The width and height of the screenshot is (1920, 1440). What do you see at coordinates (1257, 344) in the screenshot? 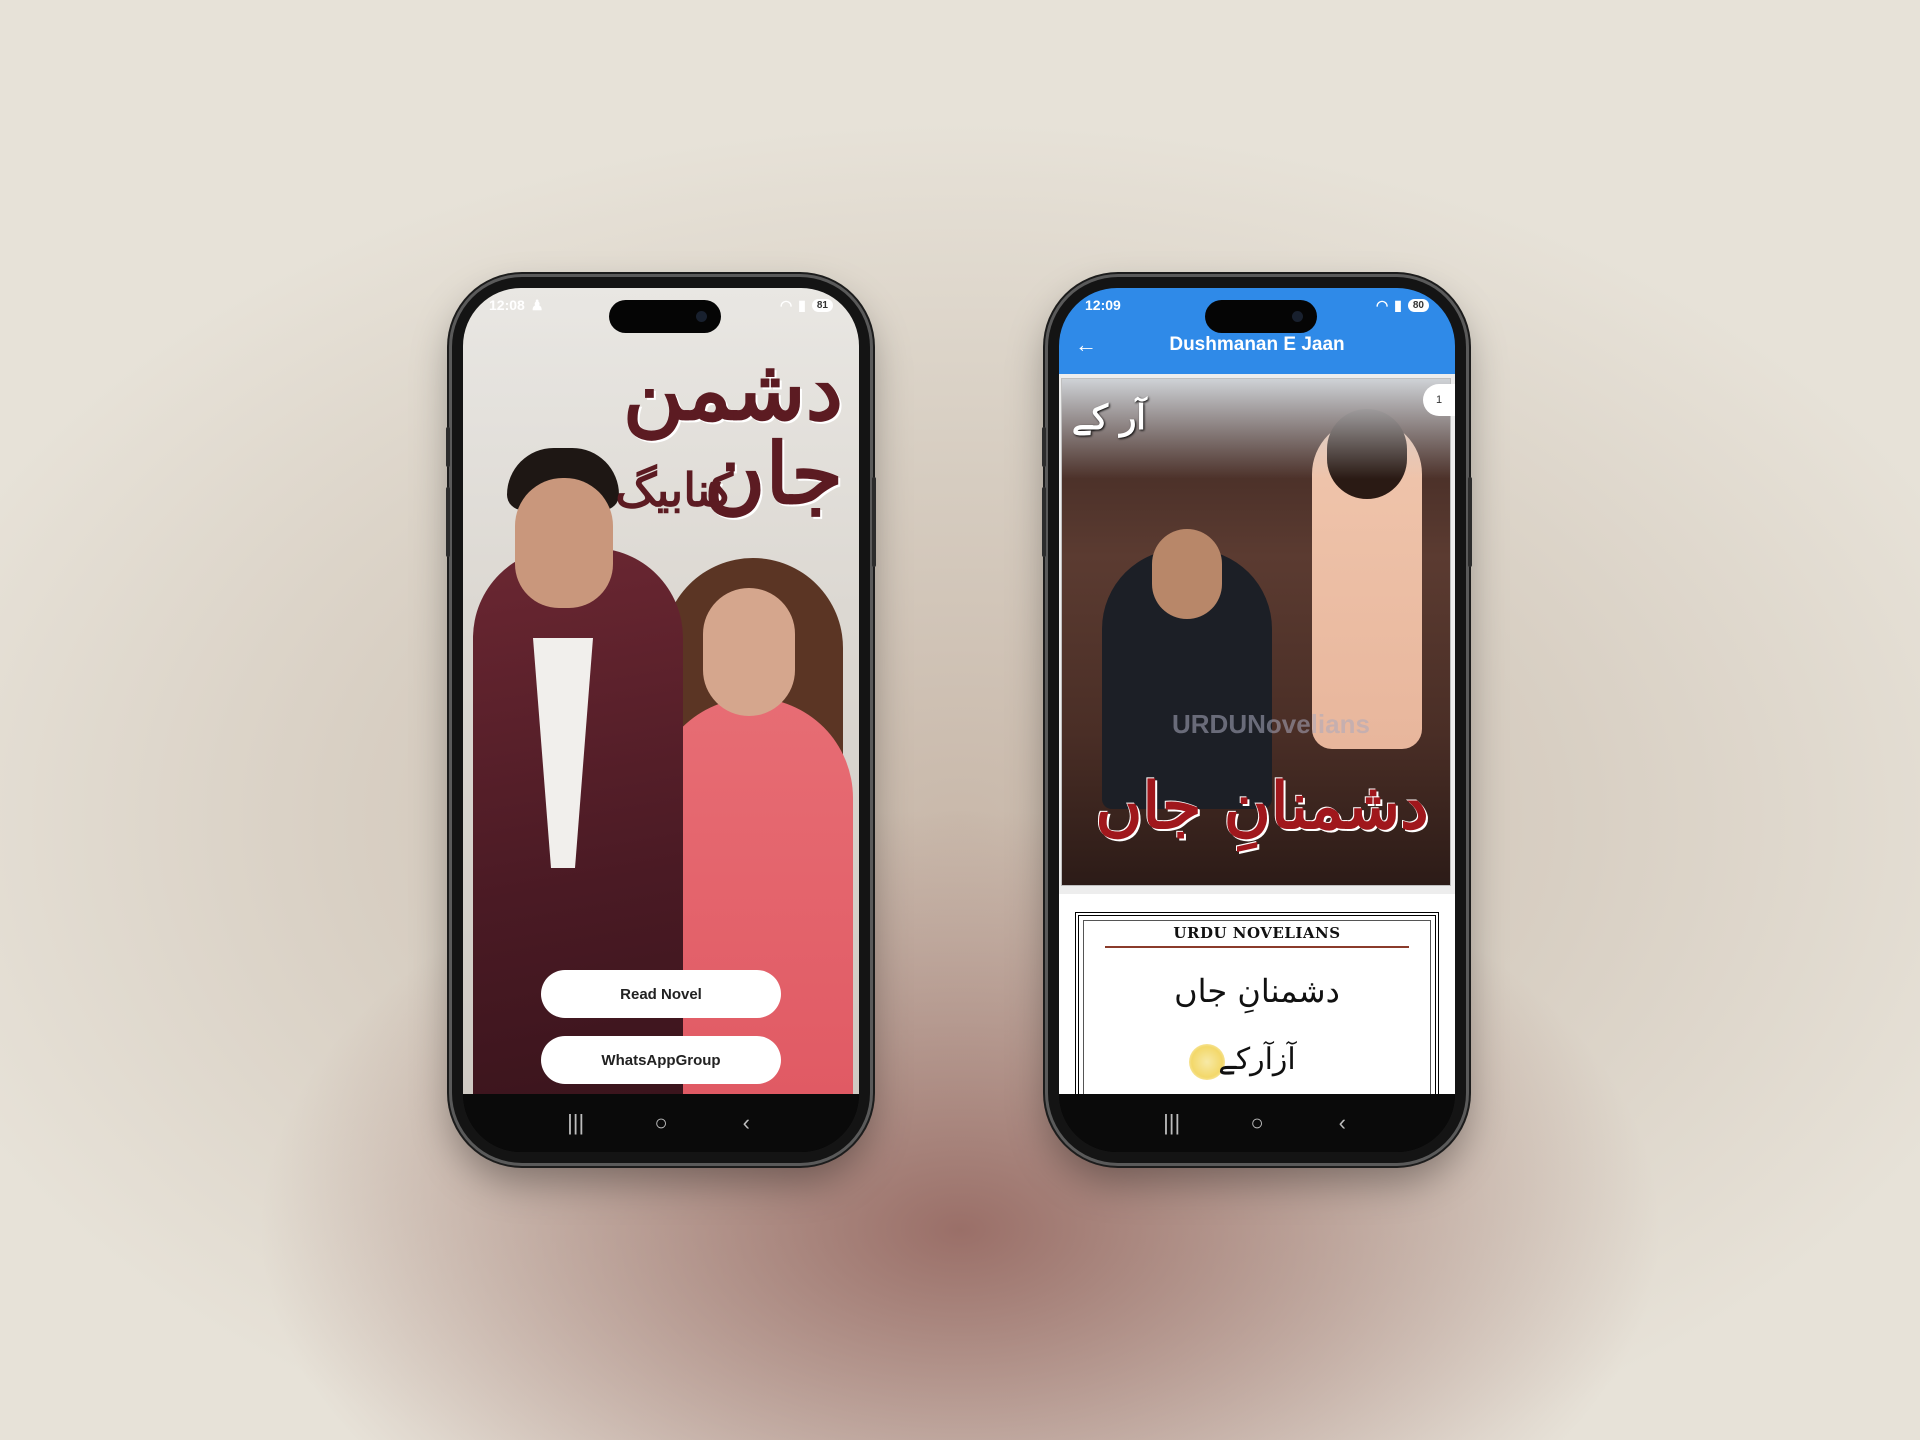
I see `app-bar-title: Dushmanan E Jaan` at bounding box center [1257, 344].